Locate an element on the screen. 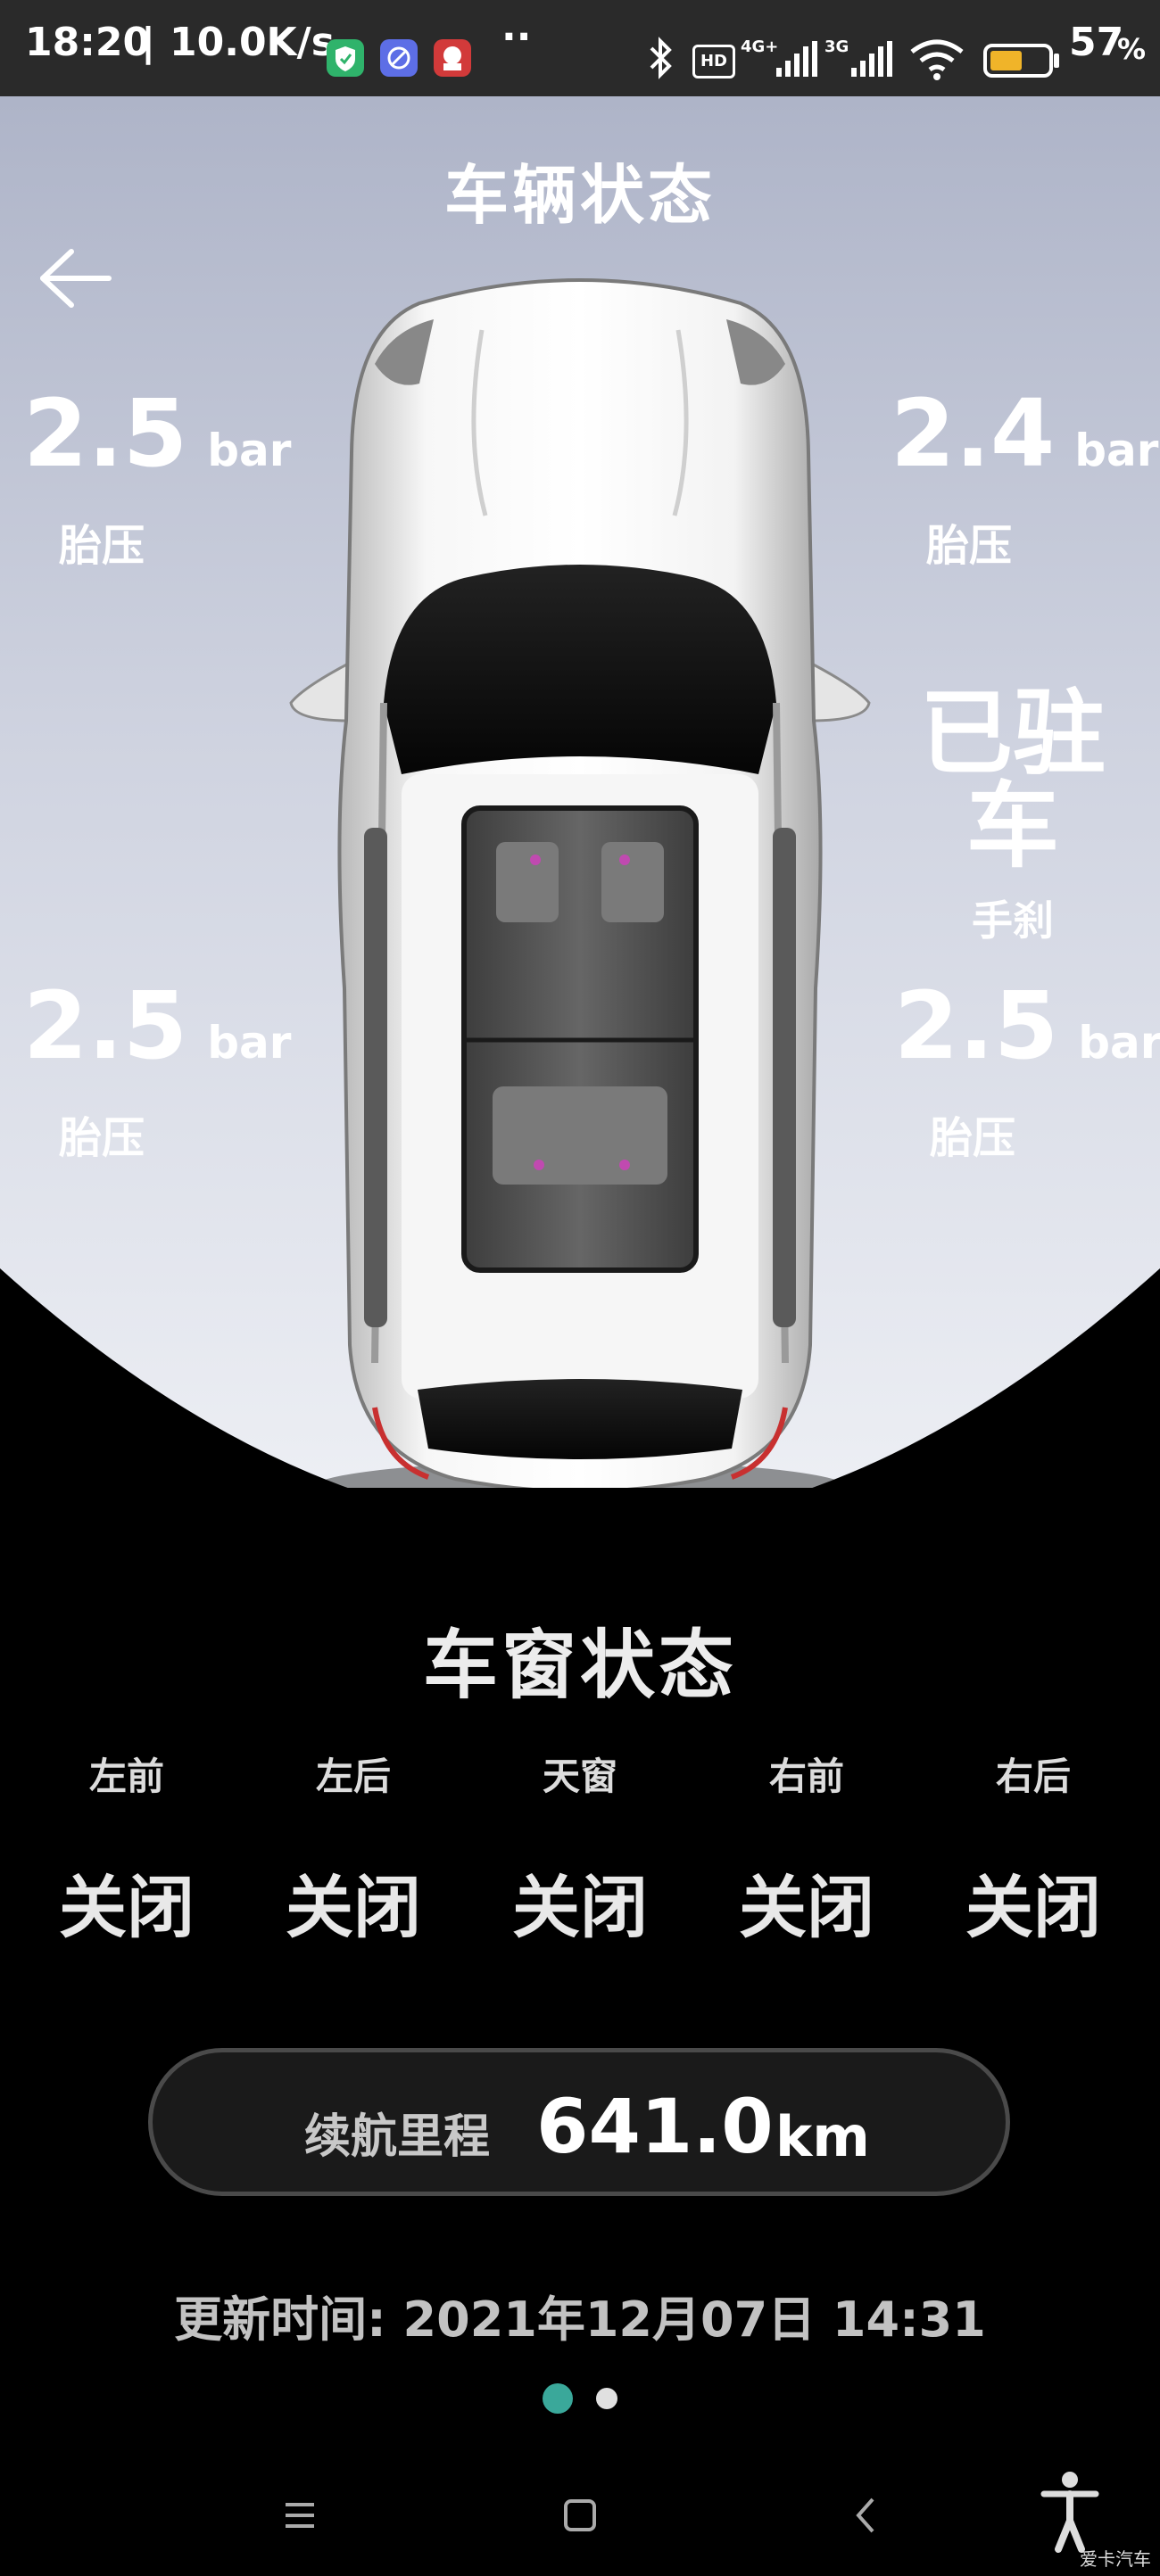  window-label: 左后 is located at coordinates (353, 1776).